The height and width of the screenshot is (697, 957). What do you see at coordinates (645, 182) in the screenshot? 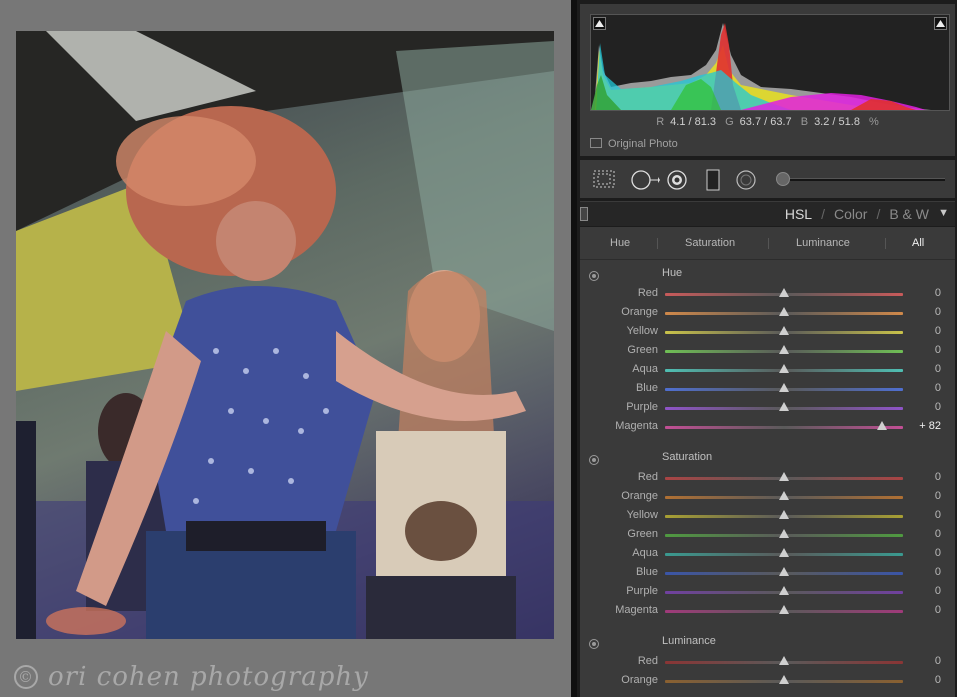
I see `spot-removal-icon` at bounding box center [645, 182].